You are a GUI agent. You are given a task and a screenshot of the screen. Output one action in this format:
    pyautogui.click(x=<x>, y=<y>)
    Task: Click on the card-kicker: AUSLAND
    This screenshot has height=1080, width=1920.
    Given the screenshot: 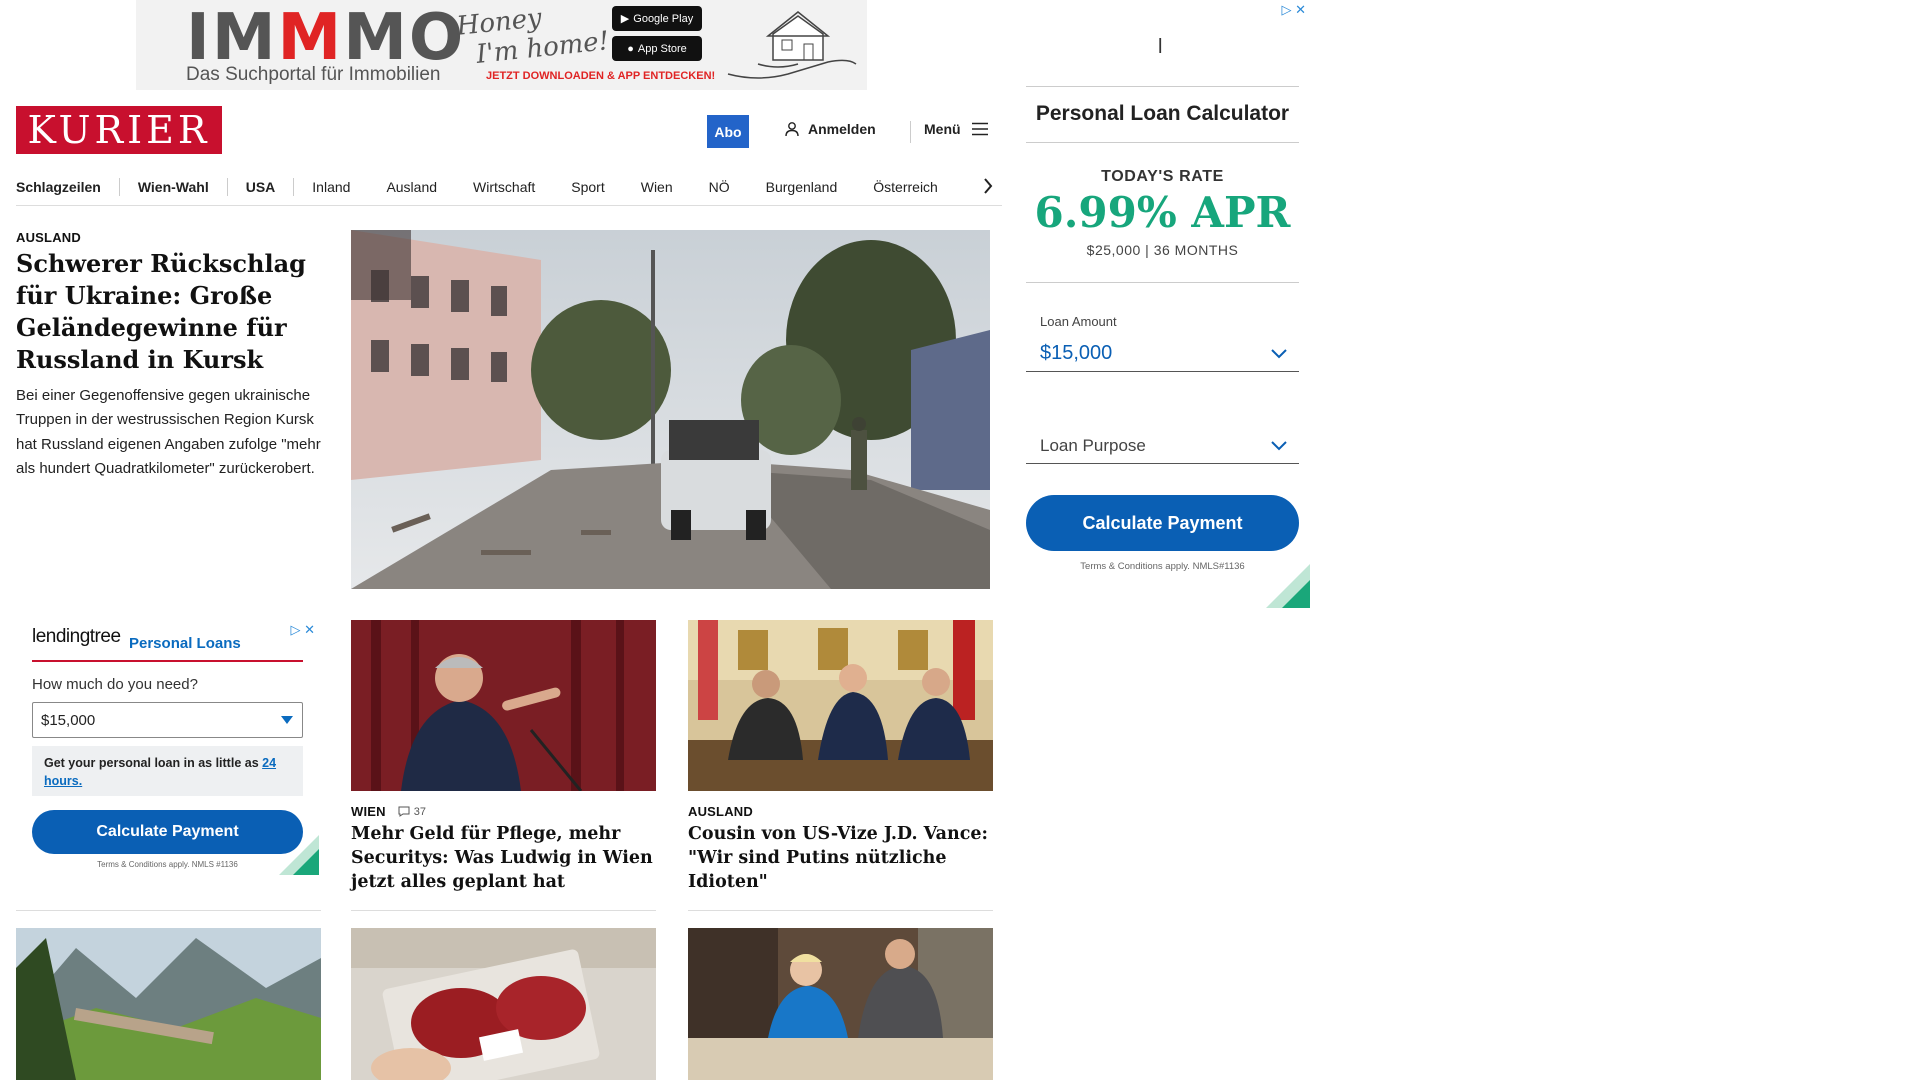 What is the action you would take?
    pyautogui.click(x=720, y=811)
    